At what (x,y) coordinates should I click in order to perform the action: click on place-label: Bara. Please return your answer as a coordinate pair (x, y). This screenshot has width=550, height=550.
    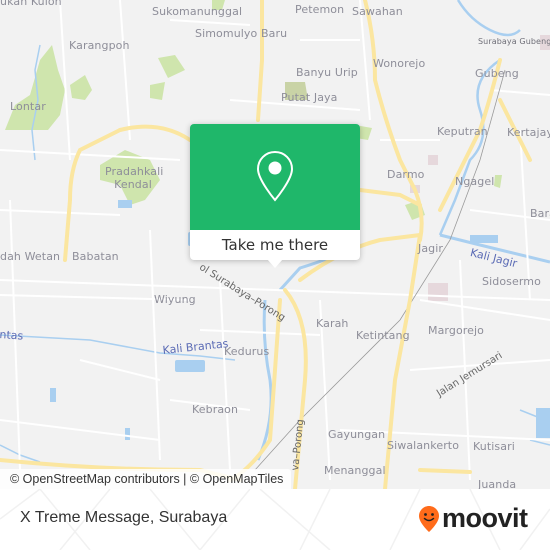
    Looking at the image, I should click on (540, 213).